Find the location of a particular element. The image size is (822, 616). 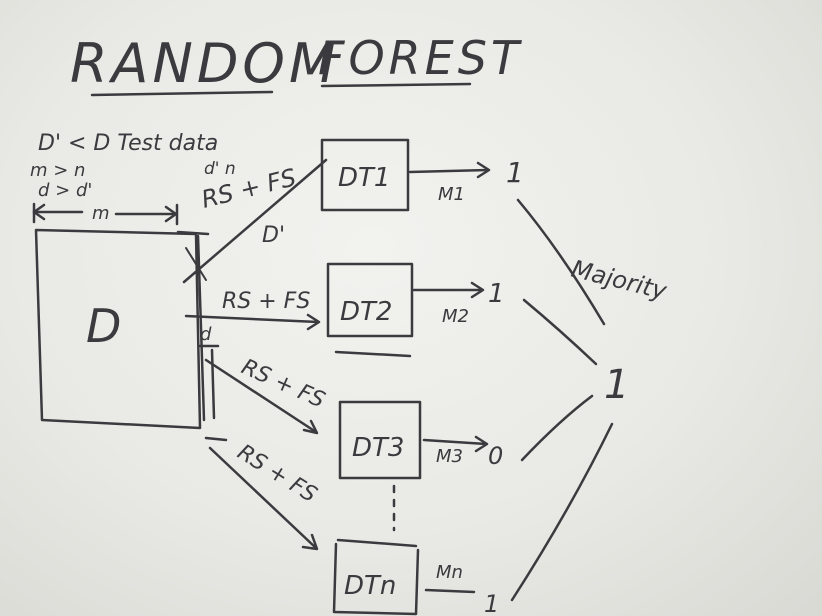

model-arrow-n is located at coordinates (450, 591).